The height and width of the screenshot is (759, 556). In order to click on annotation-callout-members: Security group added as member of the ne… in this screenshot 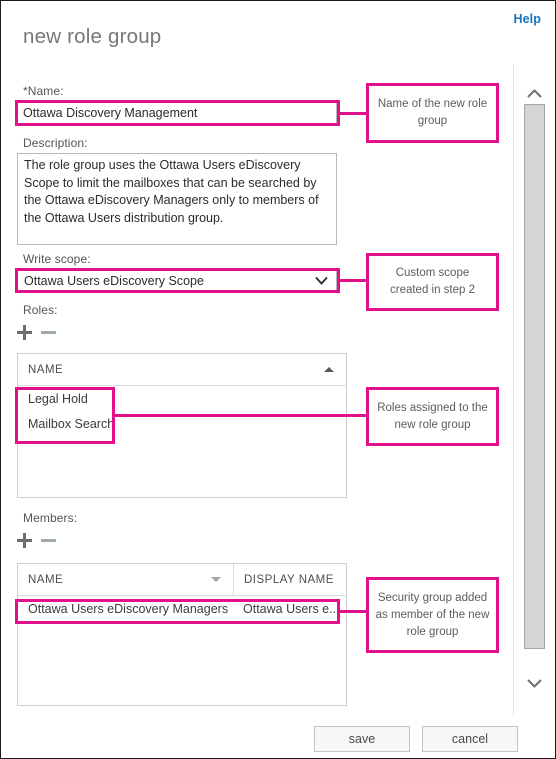, I will do `click(432, 615)`.